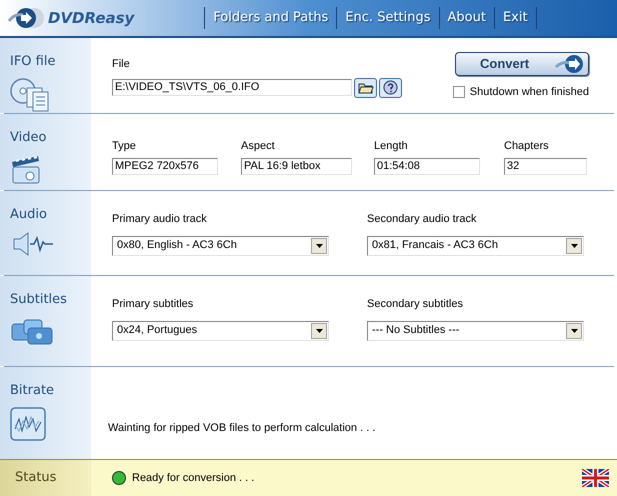 Image resolution: width=617 pixels, height=496 pixels. I want to click on chart-icon, so click(28, 423).